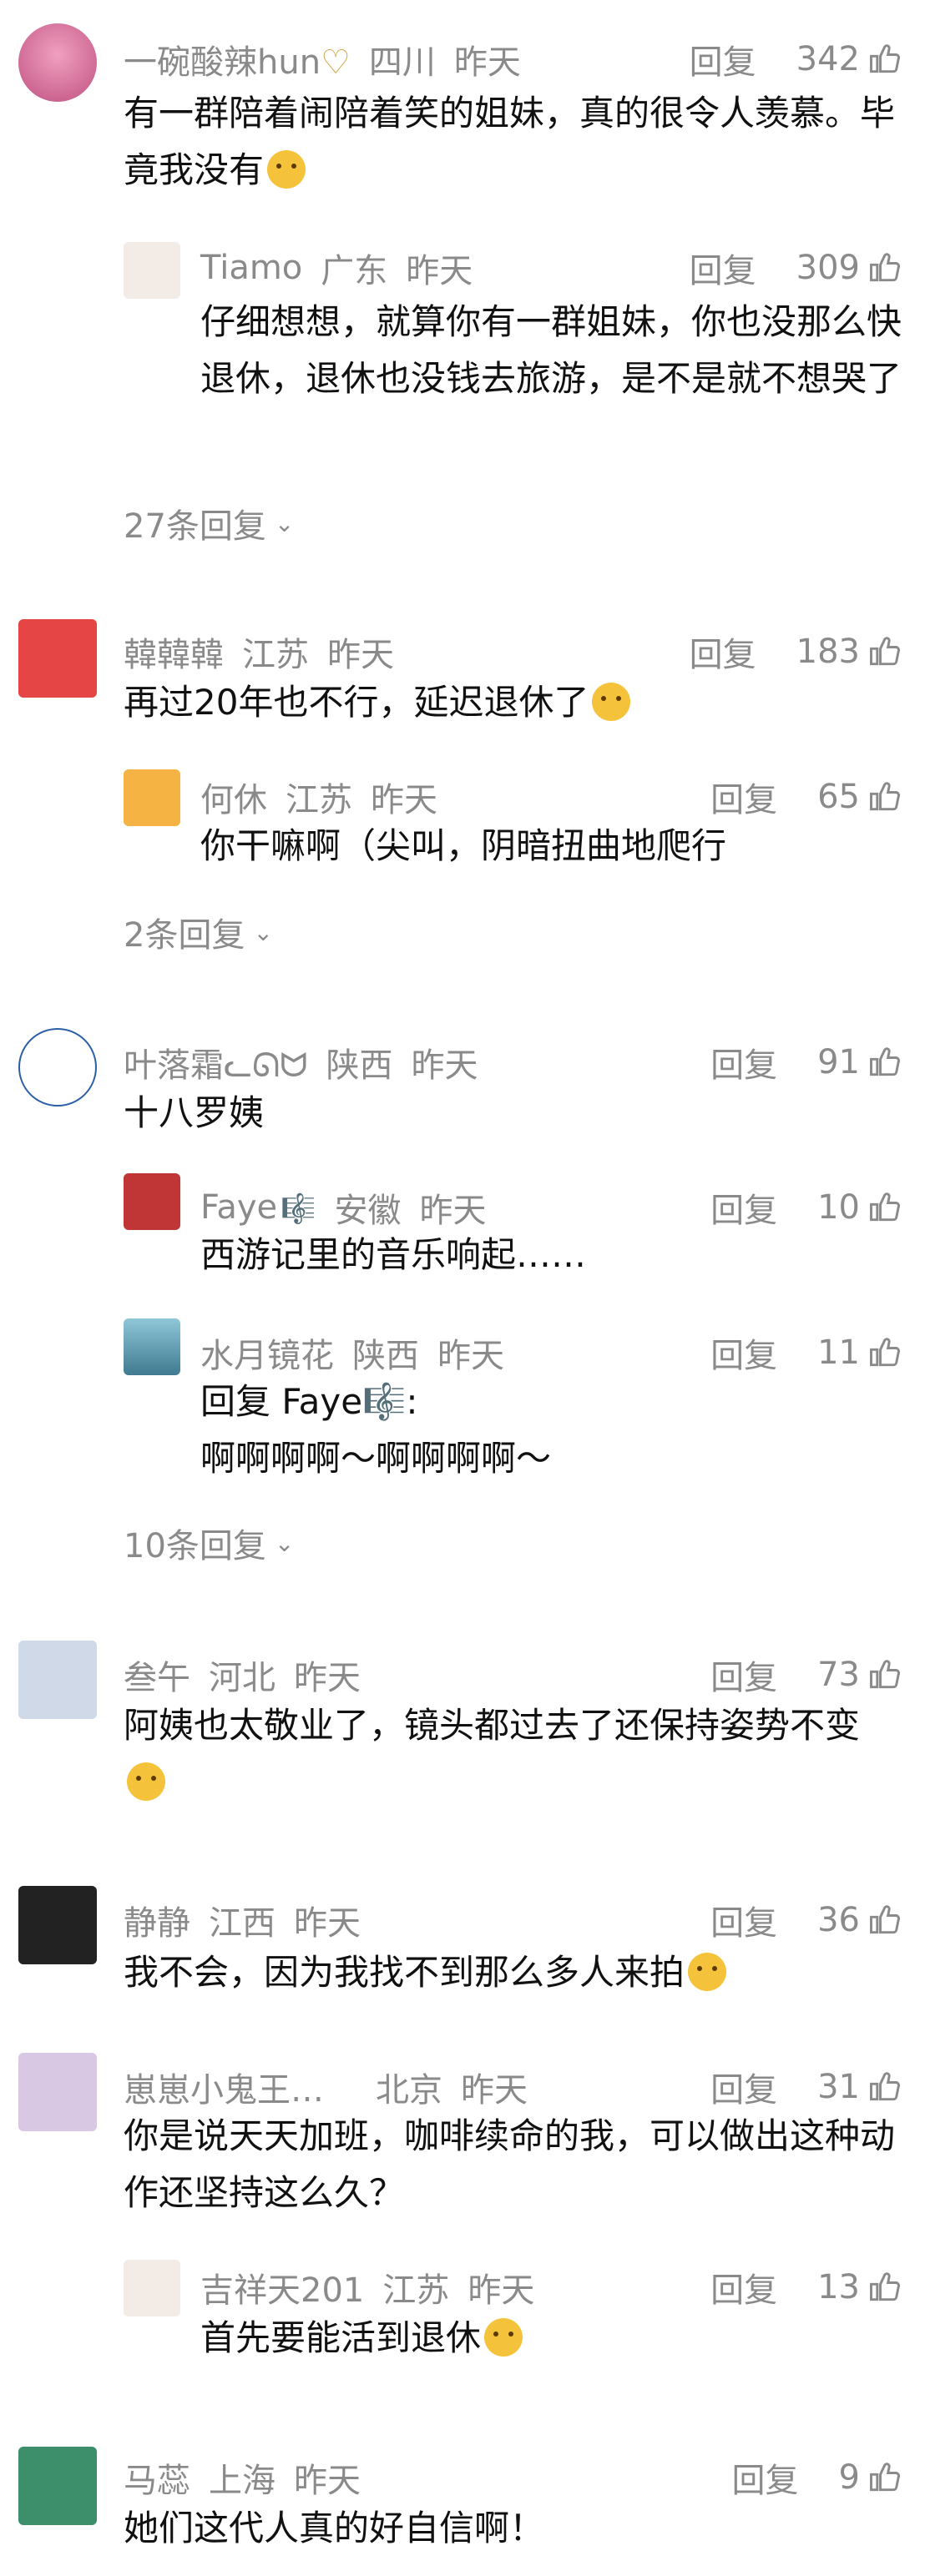 The width and height of the screenshot is (925, 2576). I want to click on comment-text: 你是说天天加班，咖啡续命的我，可以做出这种动作还坚持这么久？, so click(510, 2164).